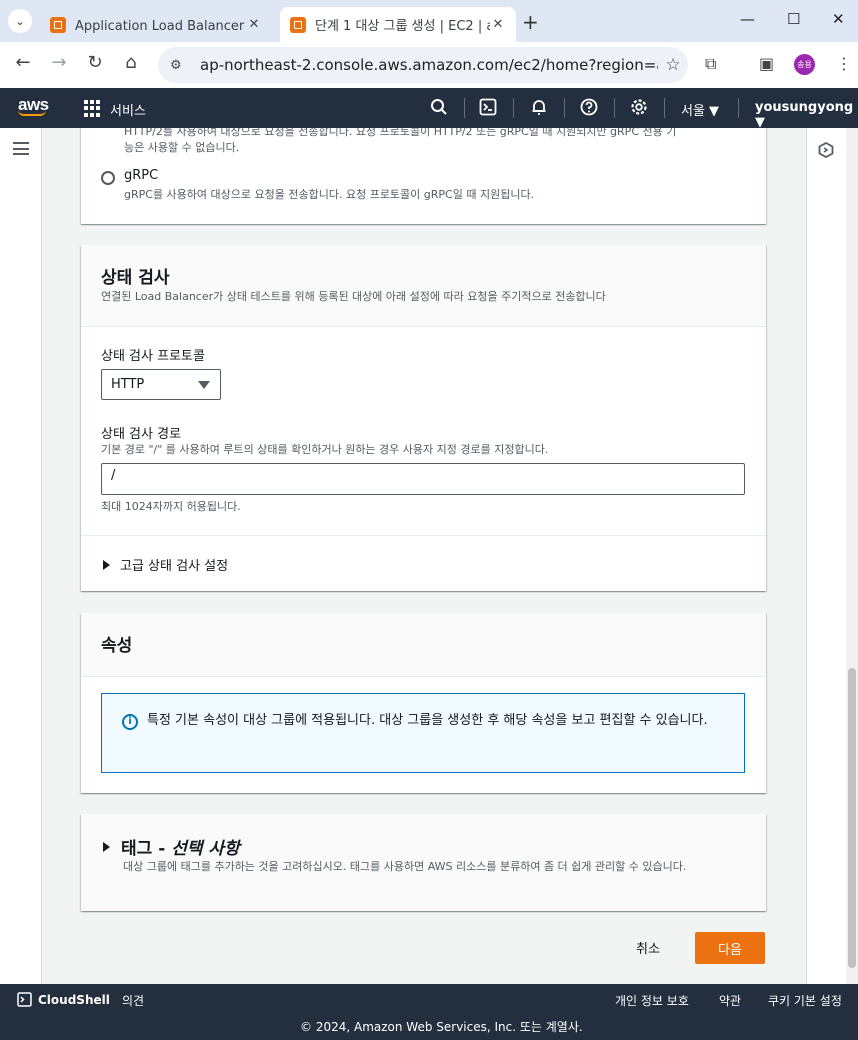  What do you see at coordinates (710, 64) in the screenshot?
I see `extensions-icon: ⧉` at bounding box center [710, 64].